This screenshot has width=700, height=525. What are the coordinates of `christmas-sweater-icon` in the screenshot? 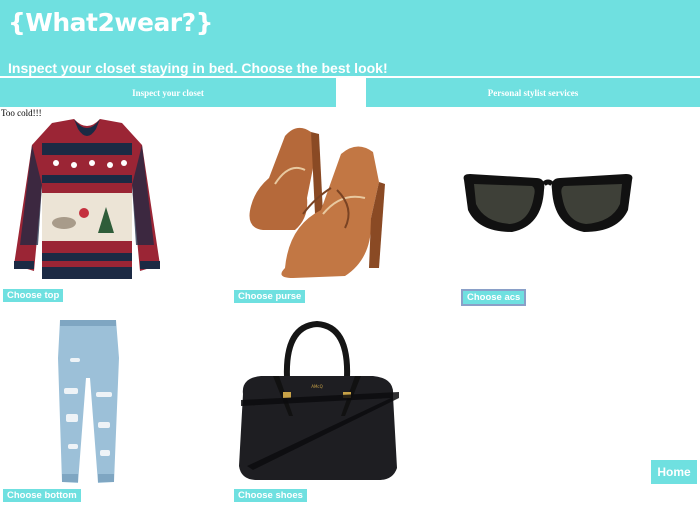 It's located at (87, 199).